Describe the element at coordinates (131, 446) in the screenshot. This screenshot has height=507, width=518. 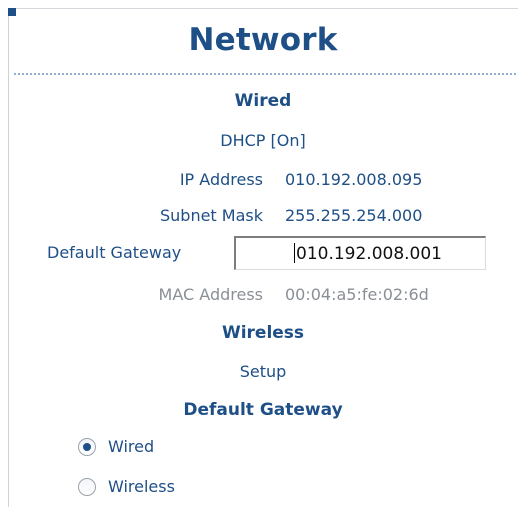
I see `gateway-option-wired-label: Wired` at that location.